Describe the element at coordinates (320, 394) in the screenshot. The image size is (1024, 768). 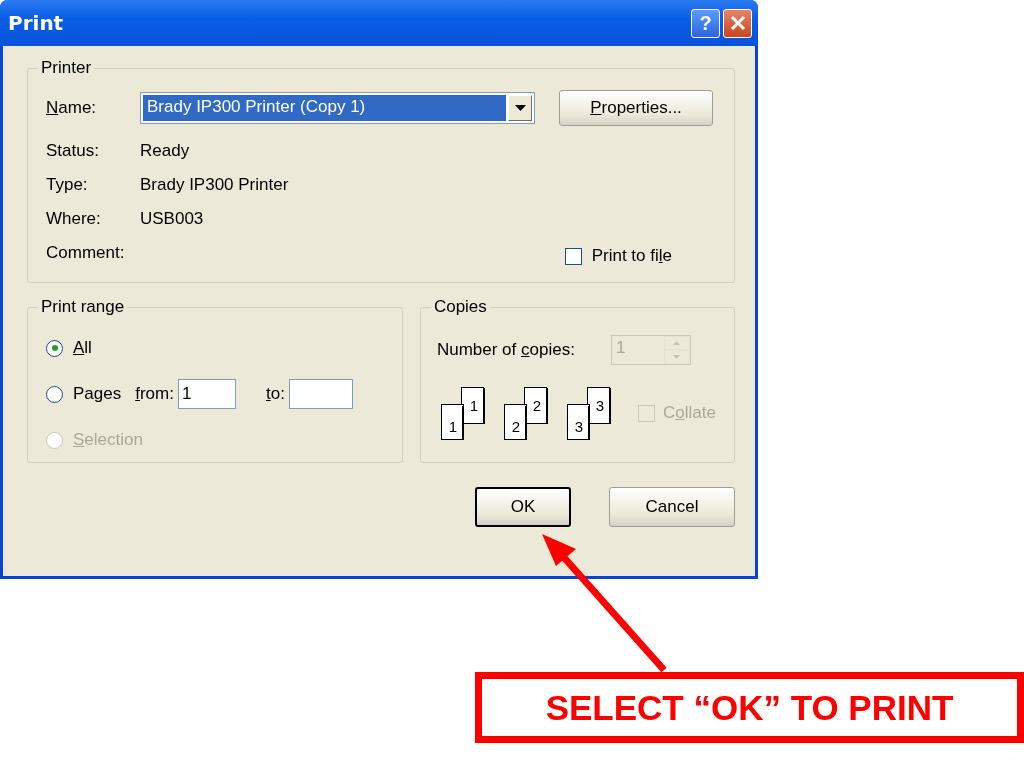
I see `to-field` at that location.